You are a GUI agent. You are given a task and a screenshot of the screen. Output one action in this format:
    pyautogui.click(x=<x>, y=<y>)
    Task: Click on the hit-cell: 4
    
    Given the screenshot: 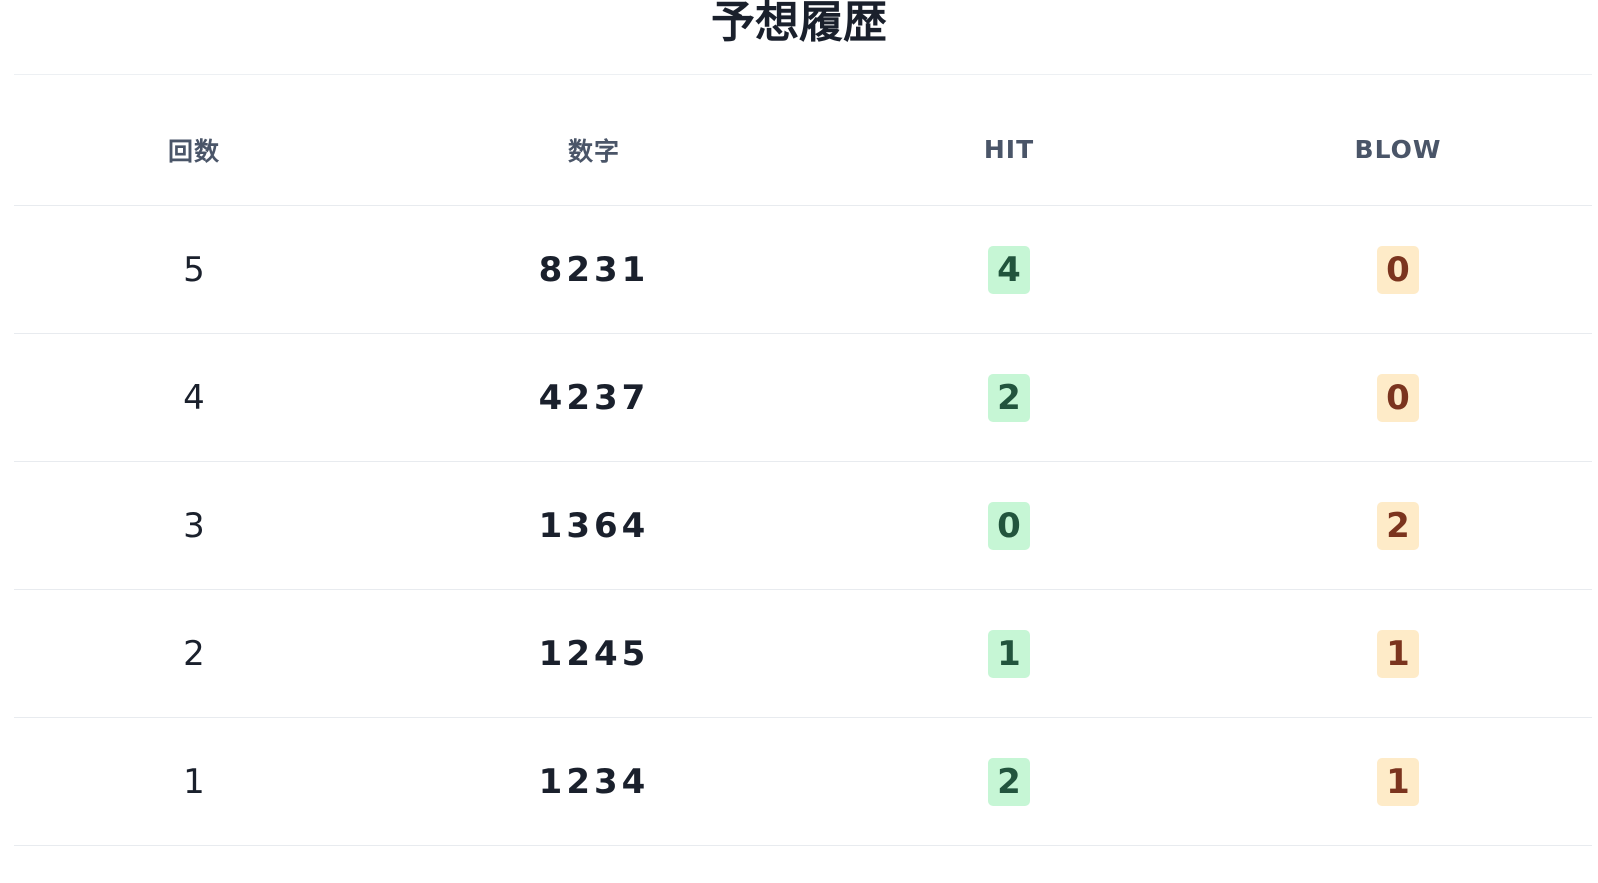 What is the action you would take?
    pyautogui.click(x=1009, y=269)
    